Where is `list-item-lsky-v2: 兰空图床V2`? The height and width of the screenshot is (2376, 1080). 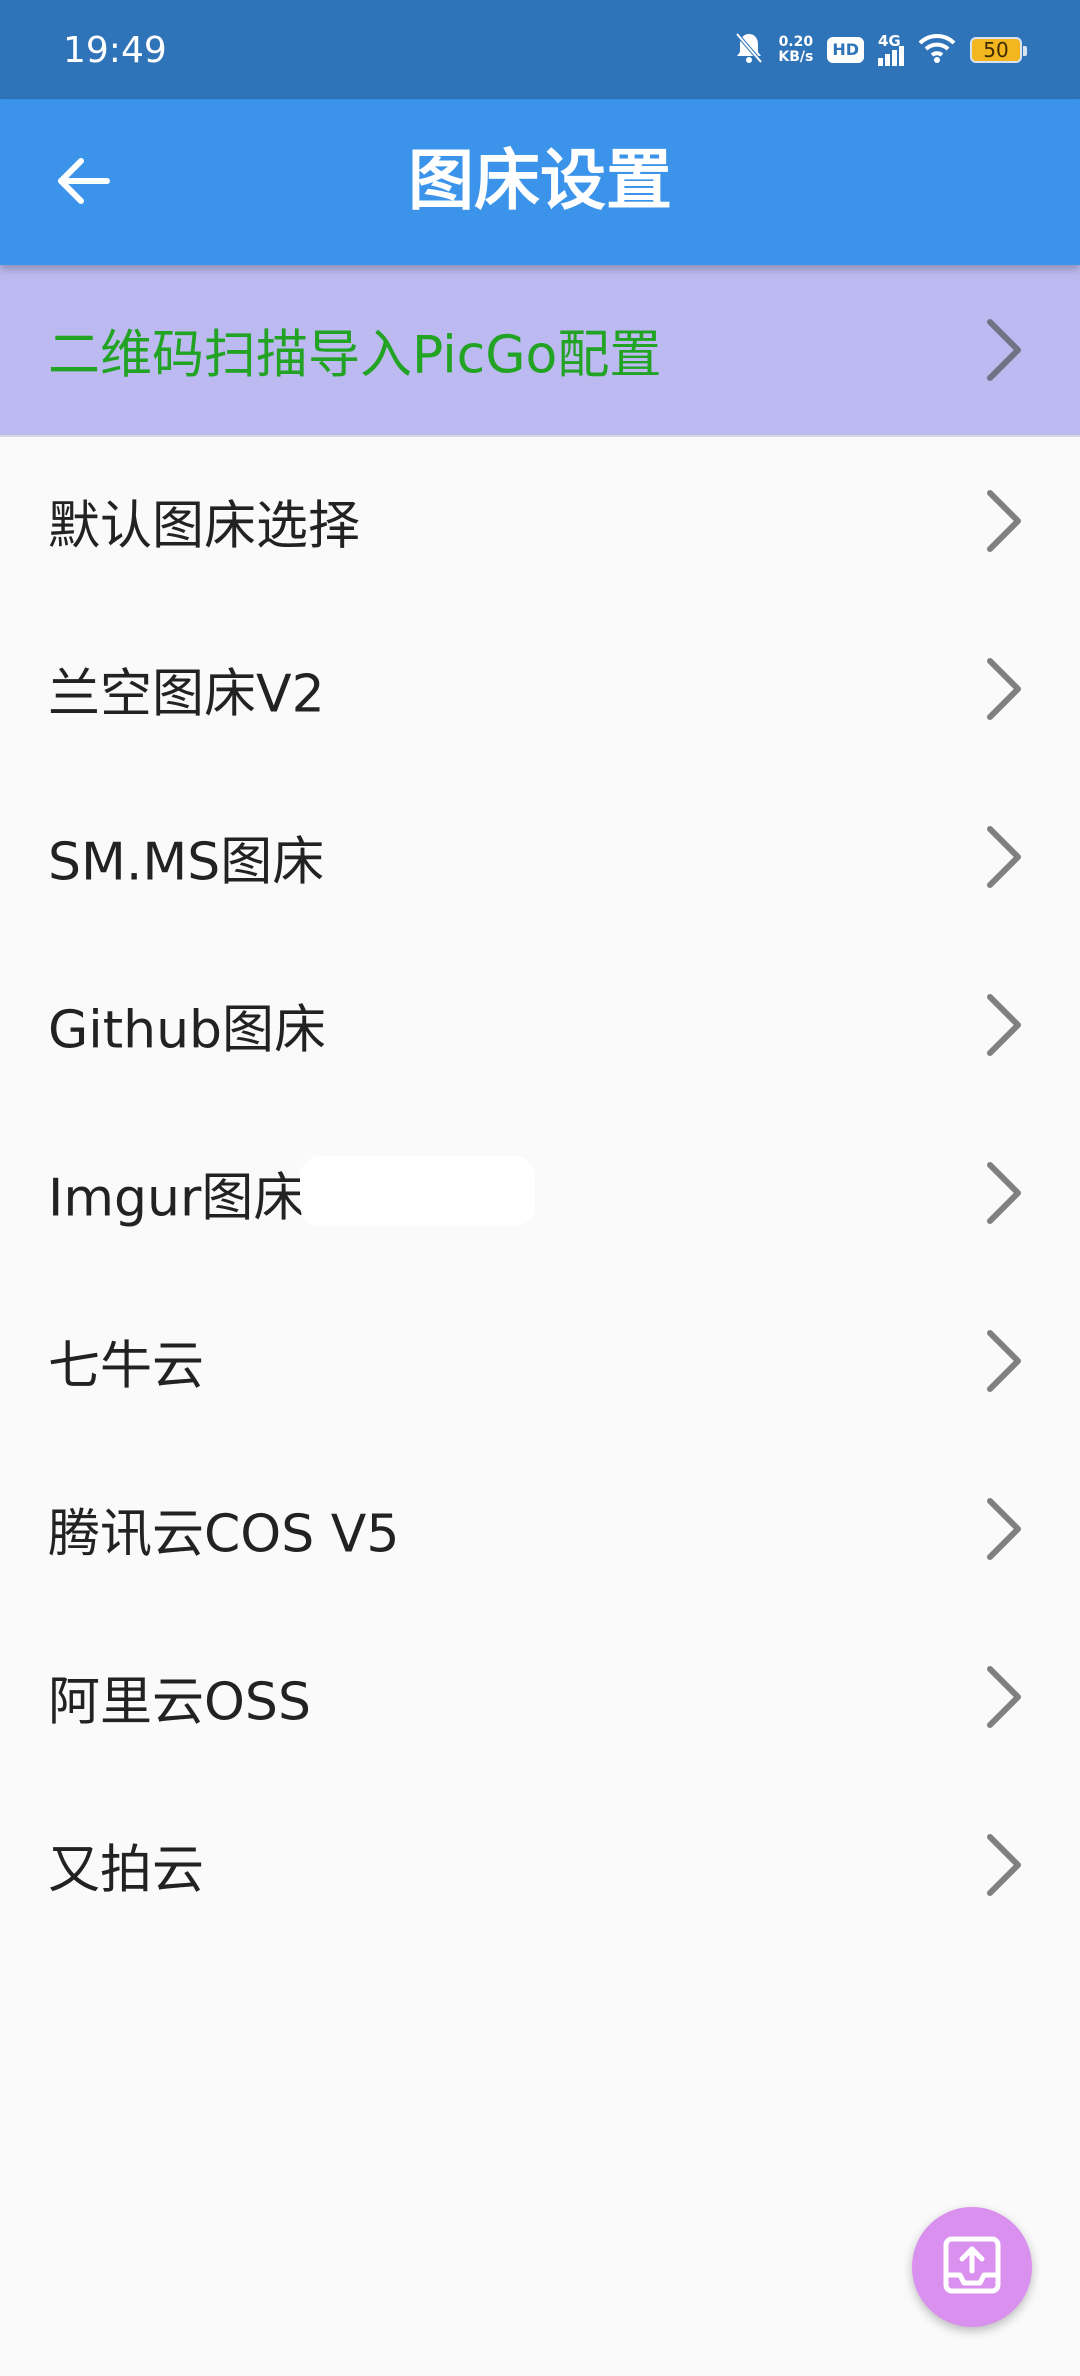 list-item-lsky-v2: 兰空图床V2 is located at coordinates (540, 689).